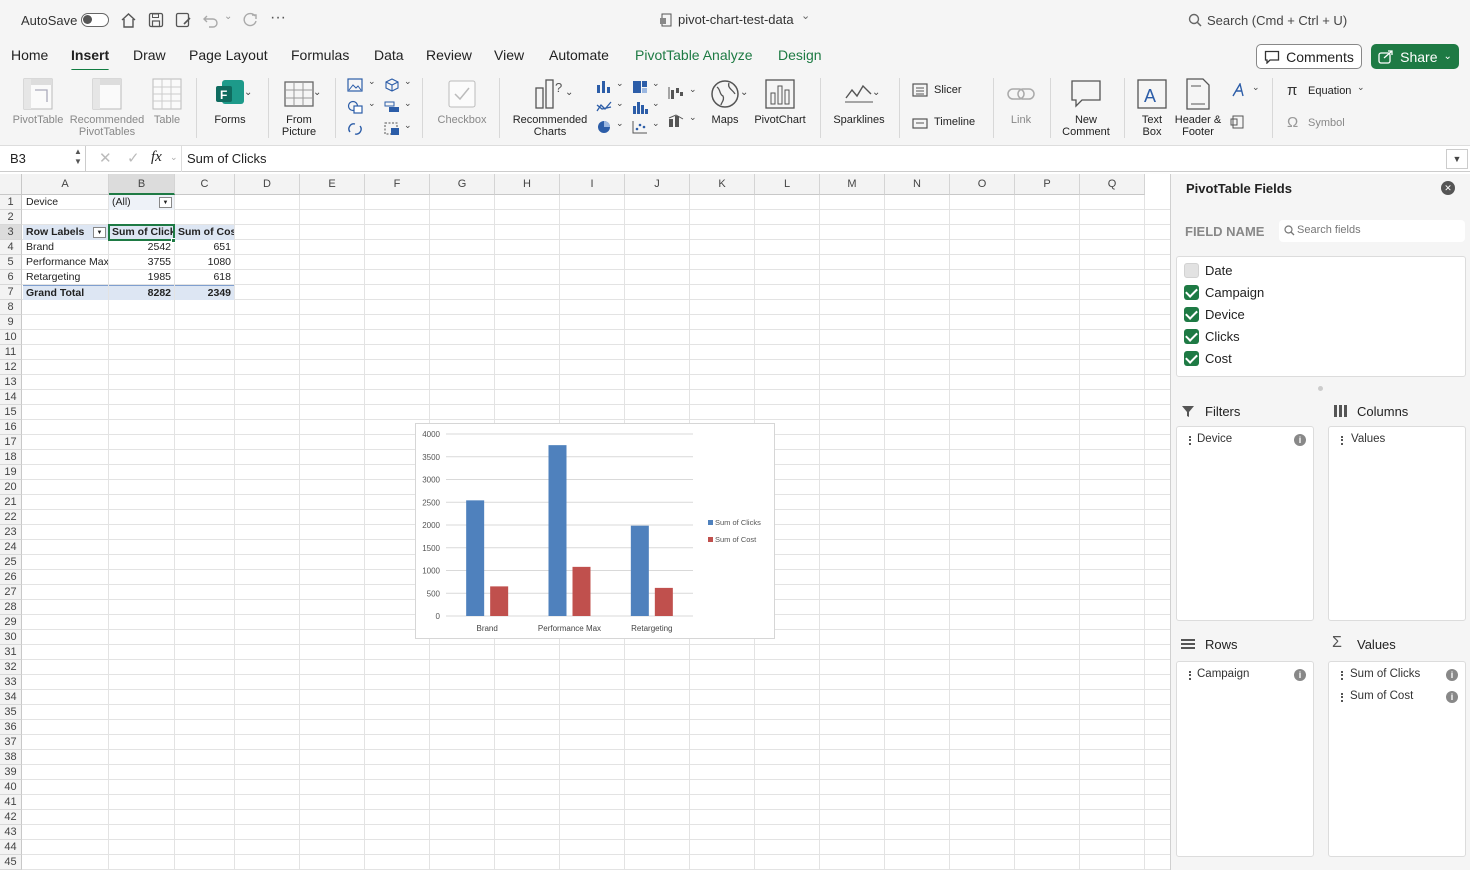  Describe the element at coordinates (640, 127) in the screenshot. I see `scatter-chart-icon` at that location.